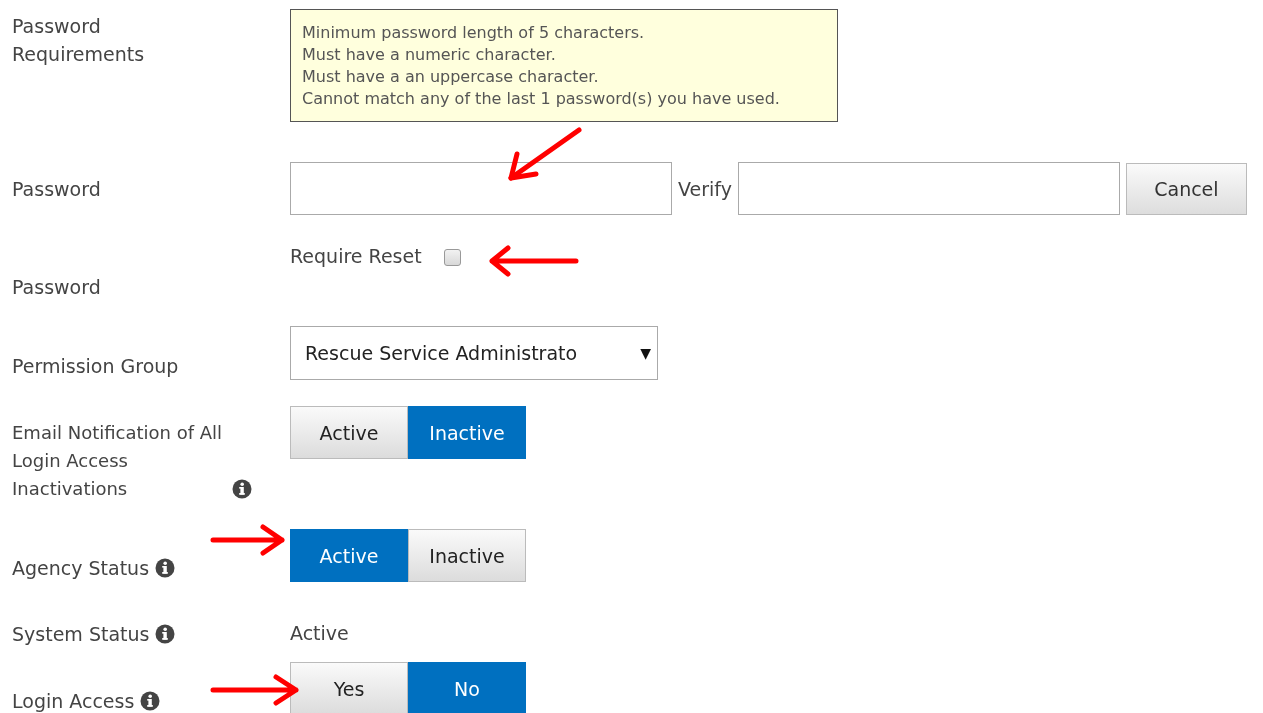 The height and width of the screenshot is (713, 1263). I want to click on field-label: Permission Group, so click(95, 366).